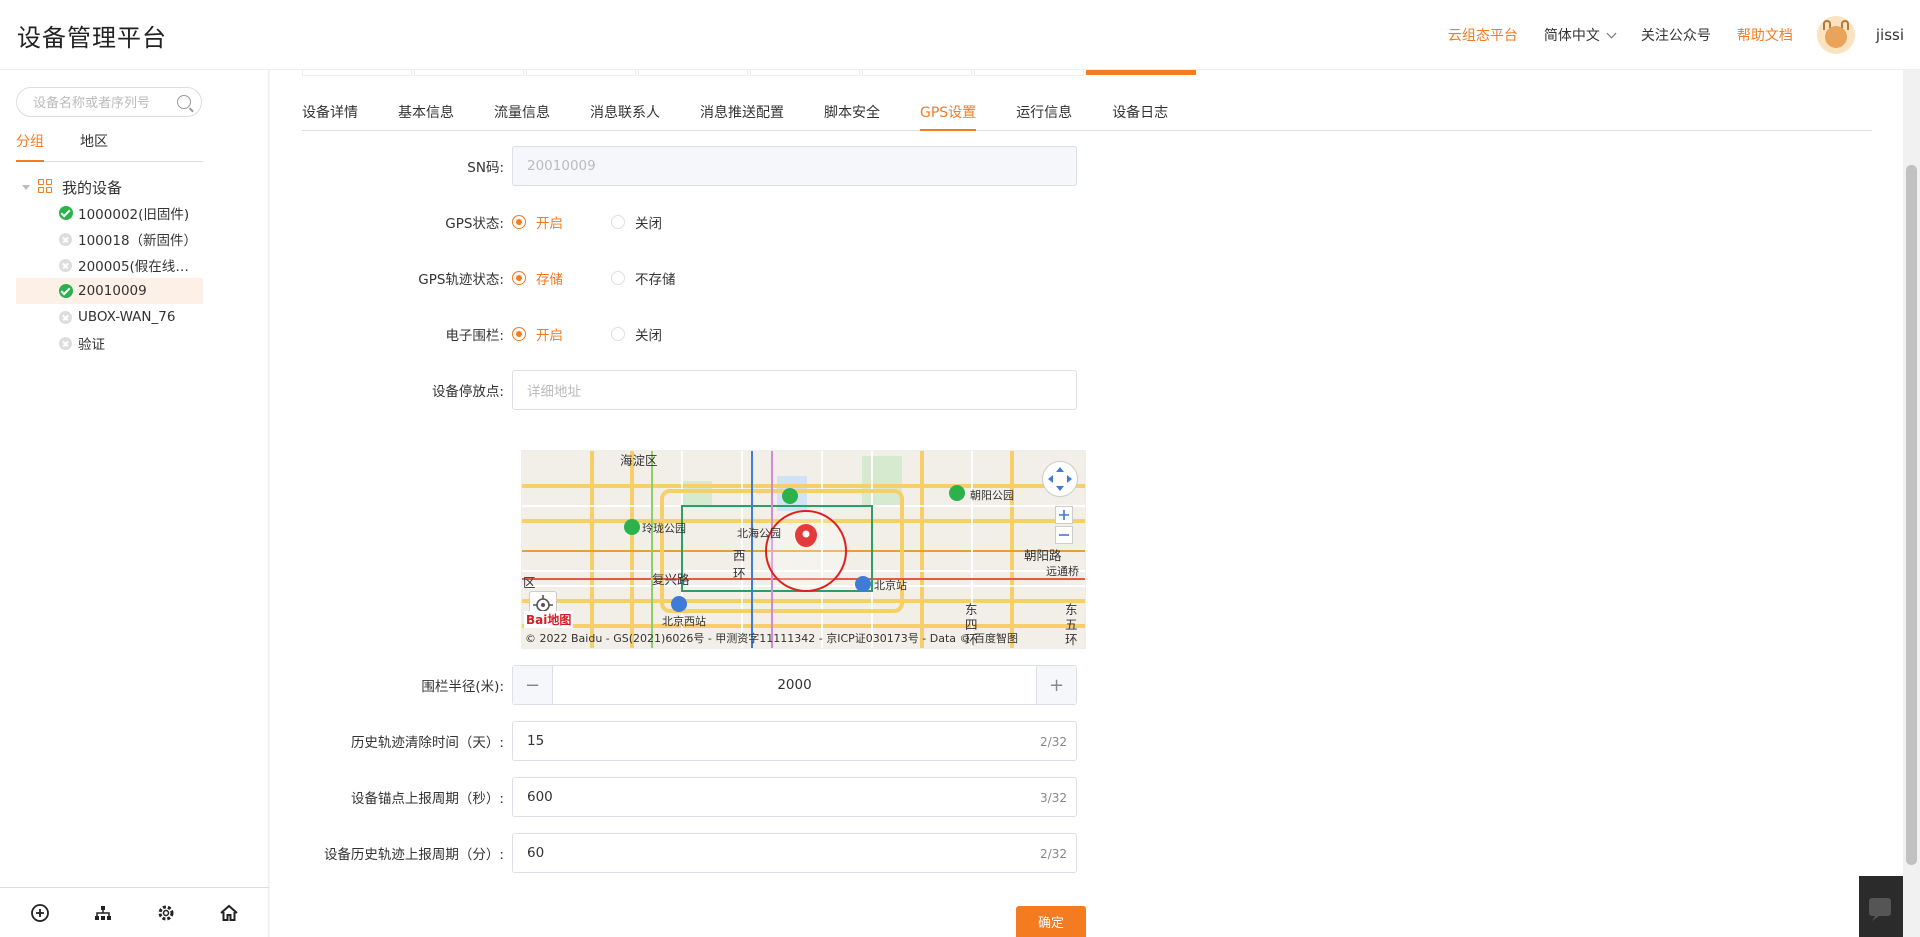  I want to click on map-label: 西, so click(739, 555).